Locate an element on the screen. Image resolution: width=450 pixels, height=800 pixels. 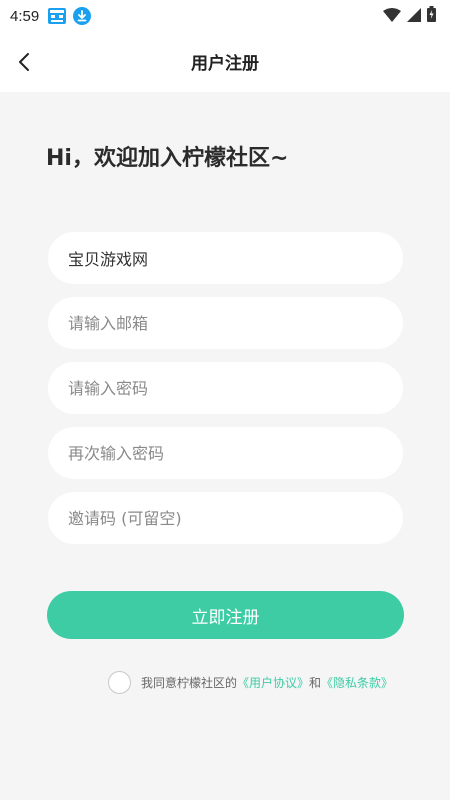
nav-bar: 用户注册 is located at coordinates (225, 62).